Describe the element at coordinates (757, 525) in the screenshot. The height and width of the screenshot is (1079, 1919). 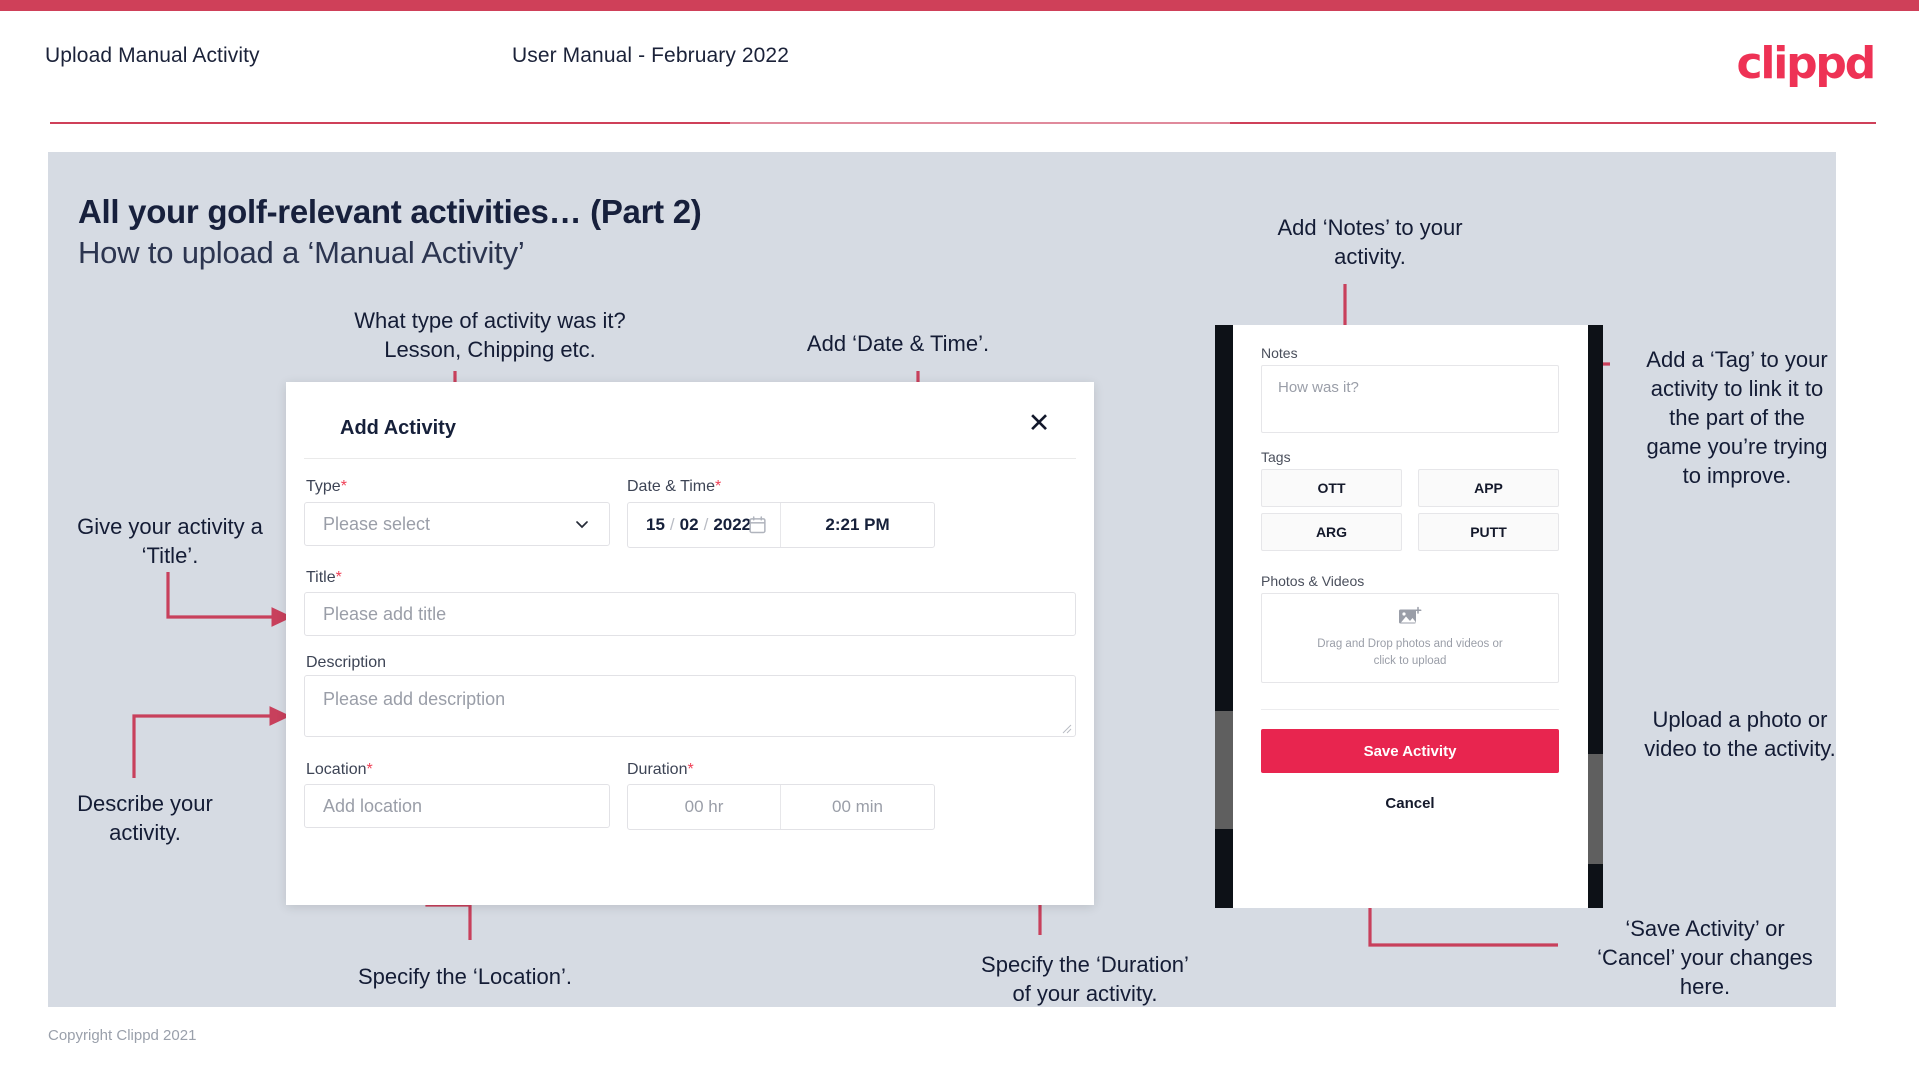
I see `calendar-icon` at that location.